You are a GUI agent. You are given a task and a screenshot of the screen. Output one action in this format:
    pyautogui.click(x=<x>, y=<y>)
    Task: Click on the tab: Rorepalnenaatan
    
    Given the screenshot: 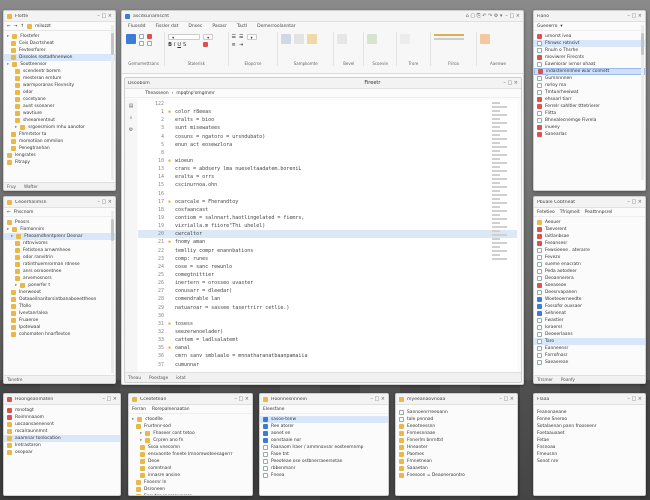 What is the action you would take?
    pyautogui.click(x=171, y=409)
    